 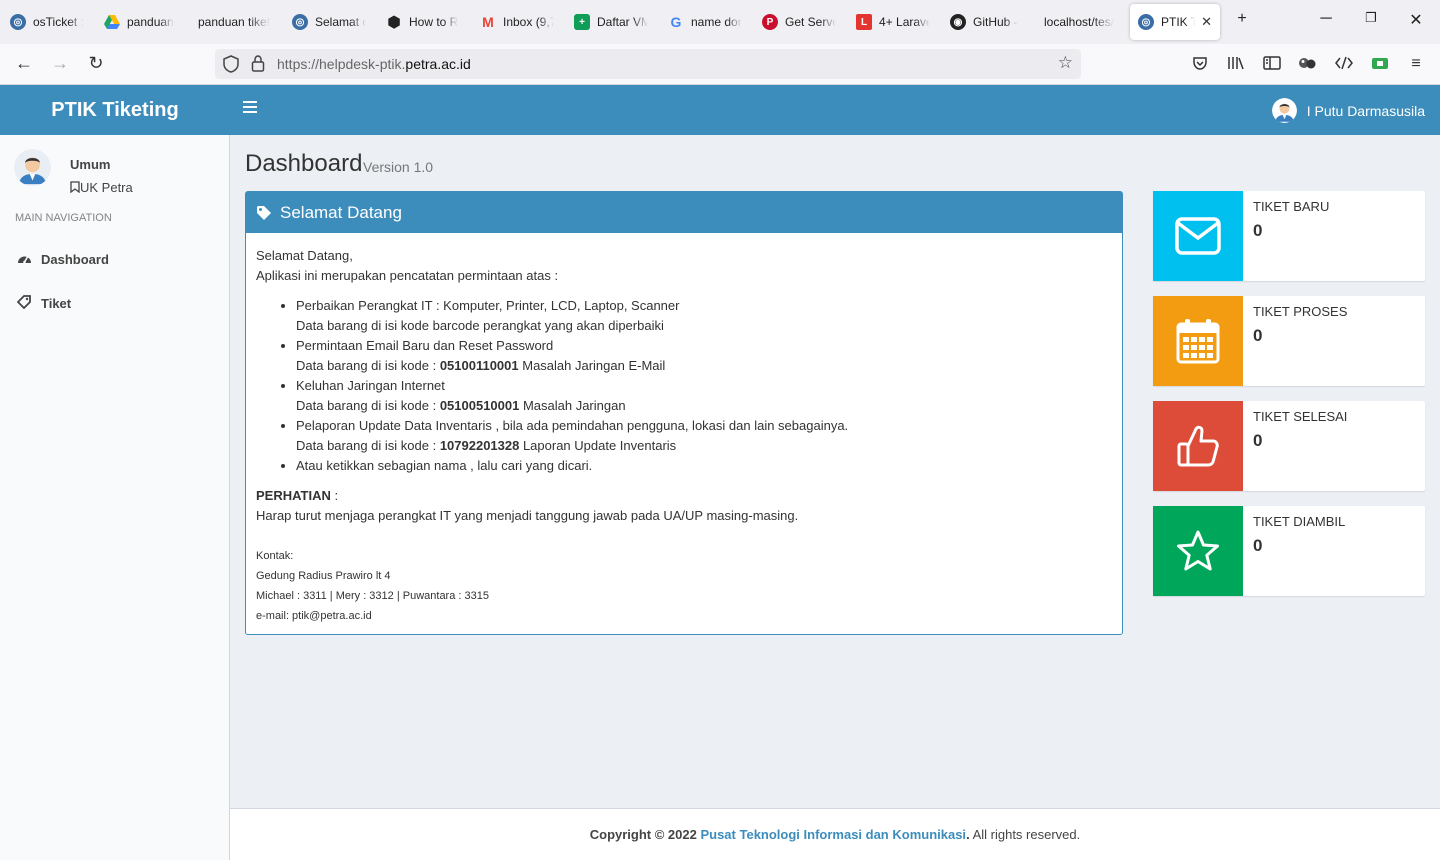 I want to click on hamburger-icon, so click(x=250, y=107).